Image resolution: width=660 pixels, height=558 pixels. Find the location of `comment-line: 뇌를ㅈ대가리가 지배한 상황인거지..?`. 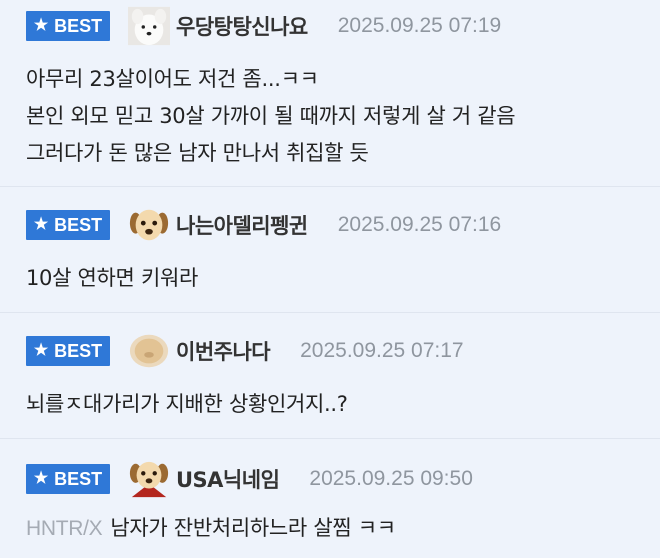

comment-line: 뇌를ㅈ대가리가 지배한 상황인거지..? is located at coordinates (187, 404).